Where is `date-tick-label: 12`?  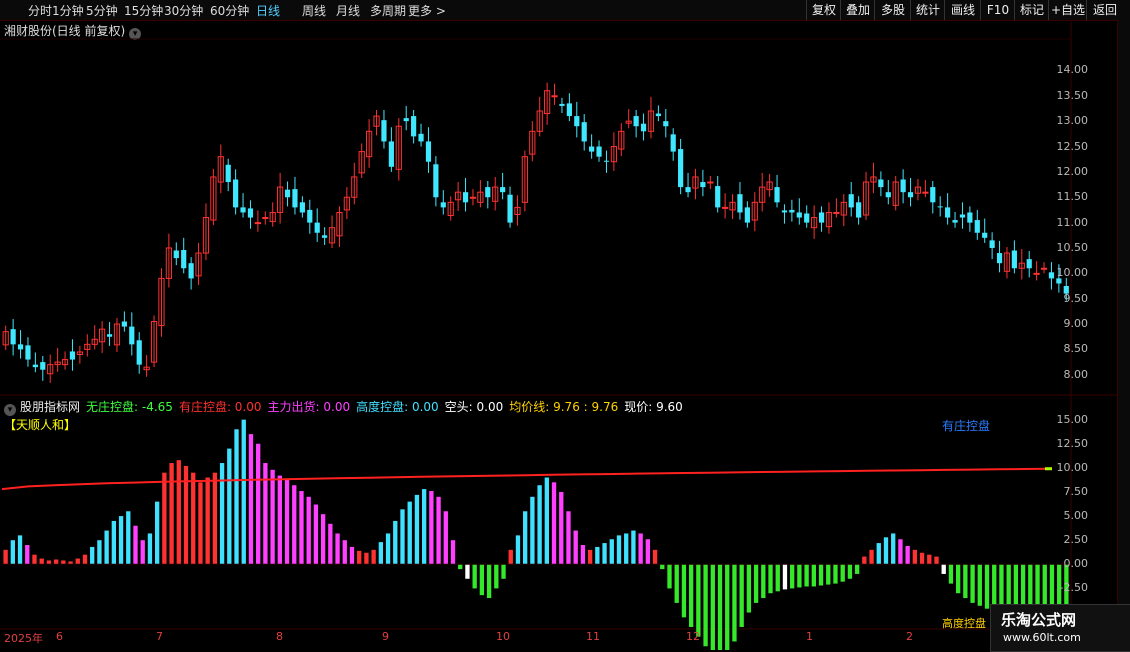 date-tick-label: 12 is located at coordinates (693, 636).